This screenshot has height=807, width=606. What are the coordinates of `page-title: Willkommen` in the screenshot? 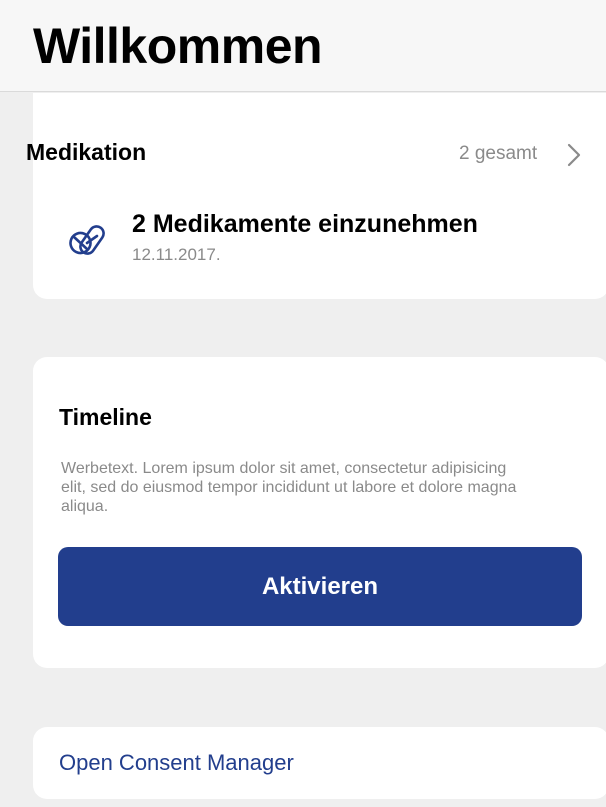 It's located at (178, 46).